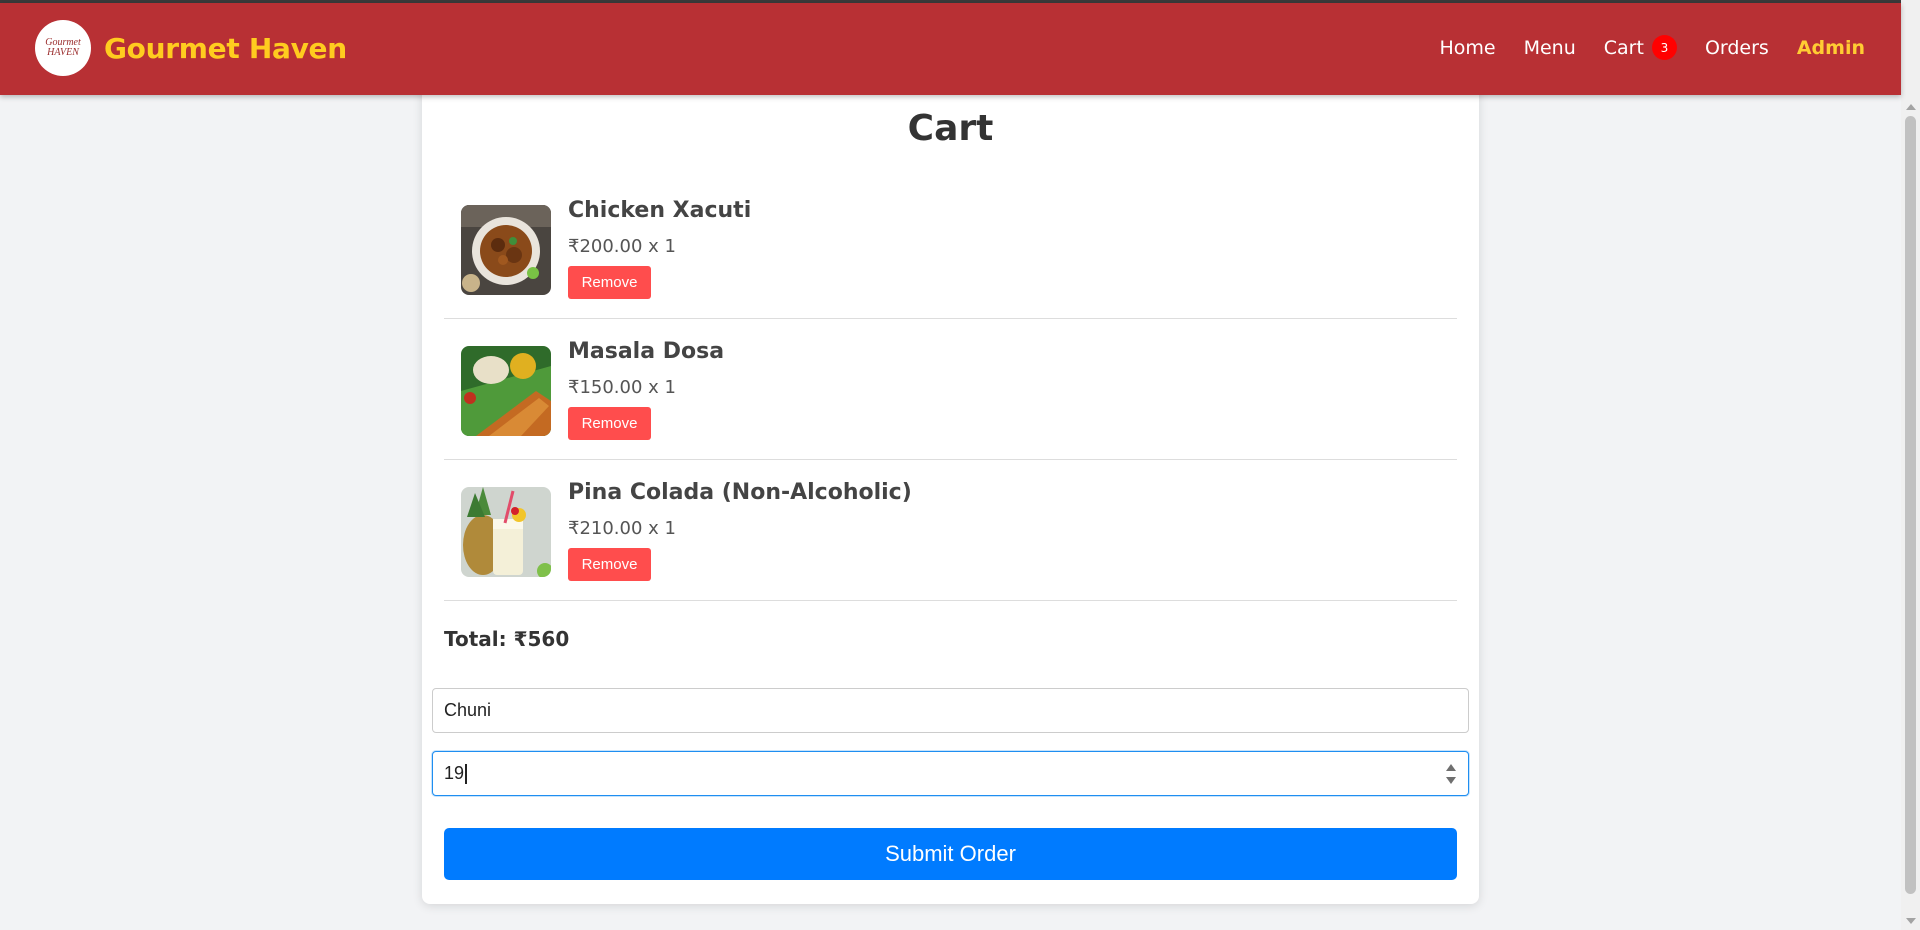  I want to click on item-name: Masala Dosa, so click(646, 351).